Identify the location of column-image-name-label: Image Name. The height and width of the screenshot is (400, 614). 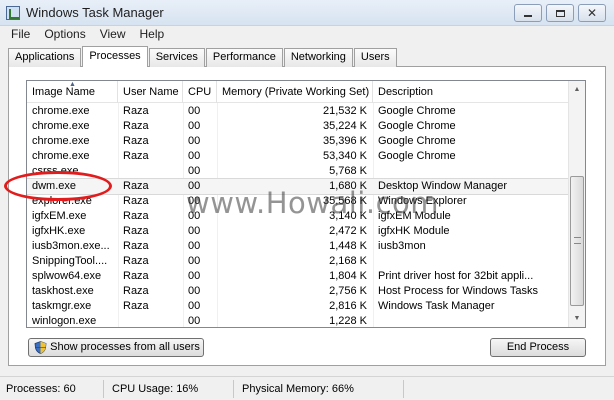
(63, 92).